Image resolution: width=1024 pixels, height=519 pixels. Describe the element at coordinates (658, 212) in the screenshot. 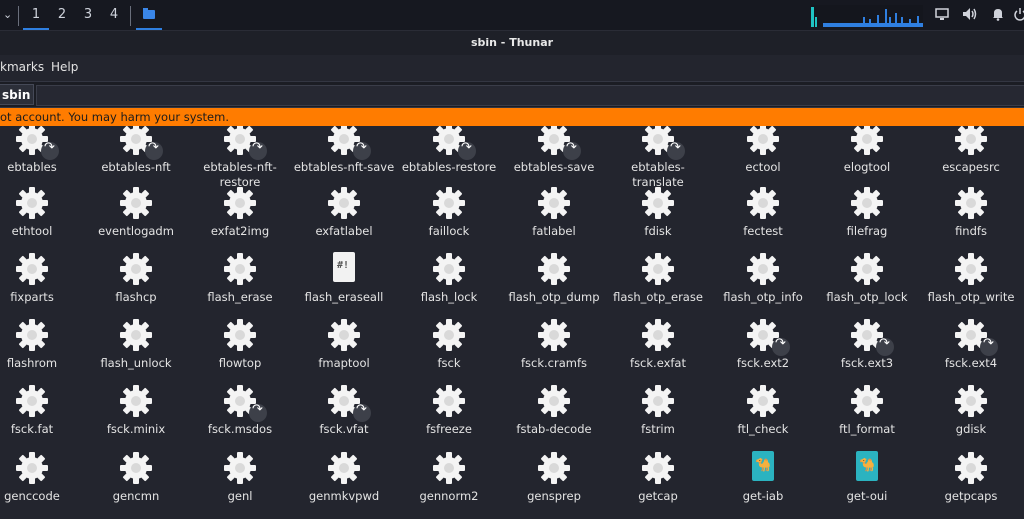

I see `file-item: fdisk` at that location.